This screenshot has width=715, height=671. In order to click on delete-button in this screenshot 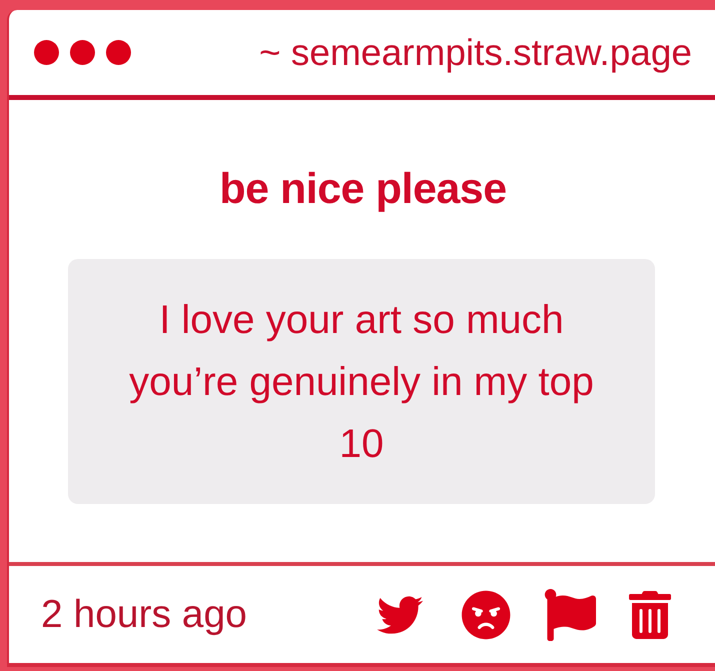, I will do `click(650, 615)`.